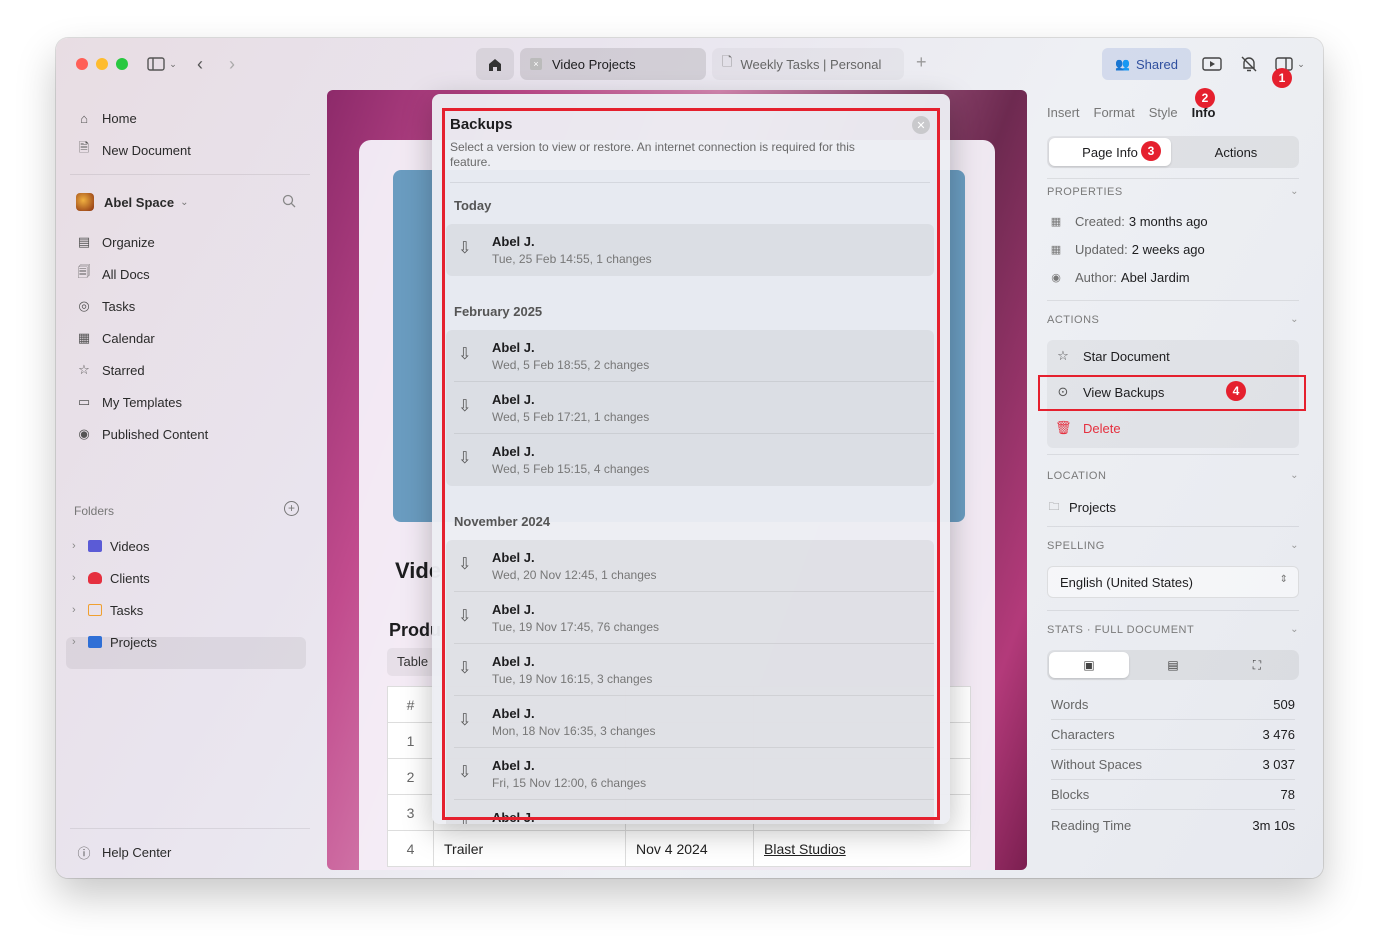  Describe the element at coordinates (122, 64) in the screenshot. I see `zoom-window-button` at that location.